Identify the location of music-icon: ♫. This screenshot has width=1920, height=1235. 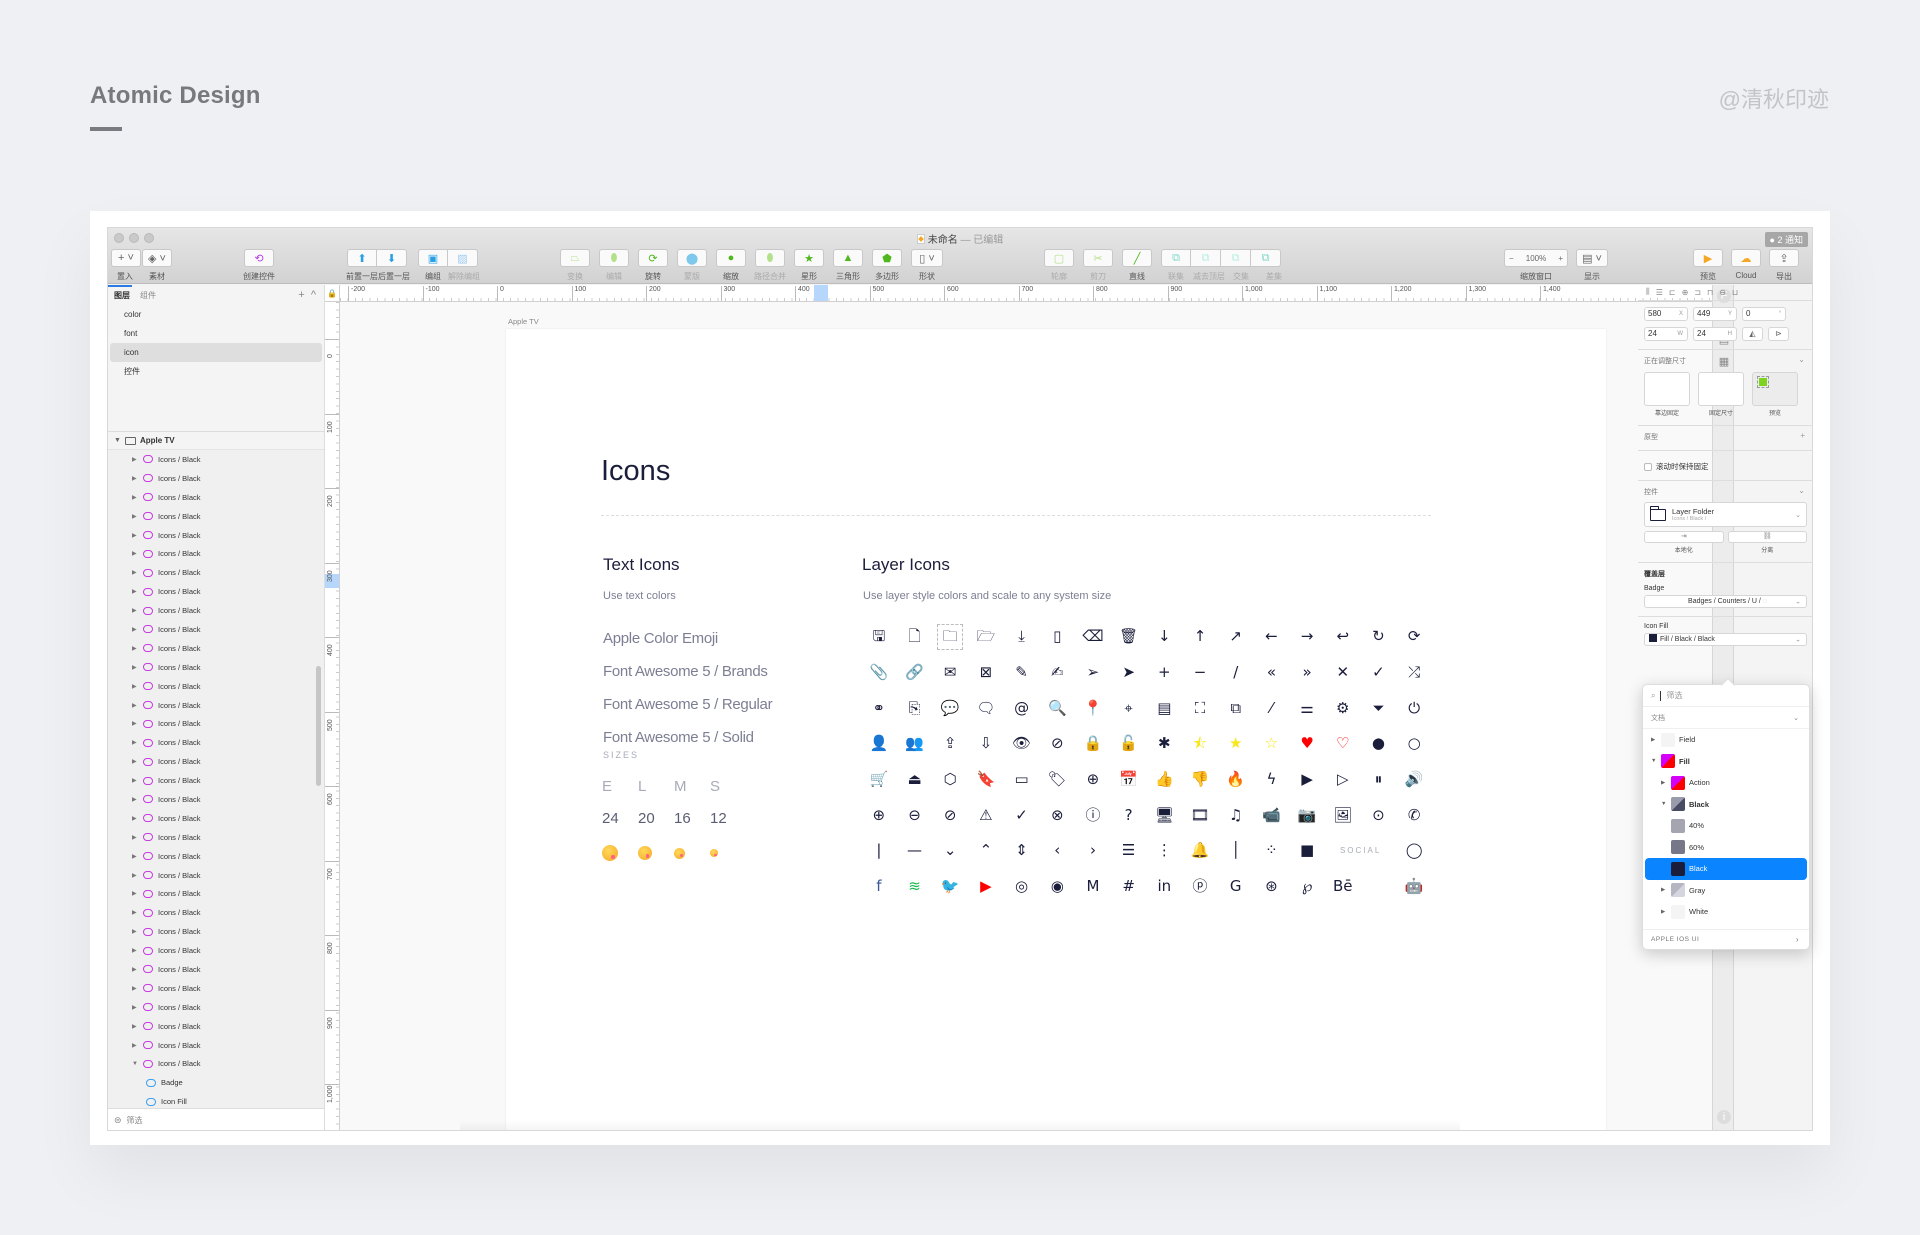
(1236, 815).